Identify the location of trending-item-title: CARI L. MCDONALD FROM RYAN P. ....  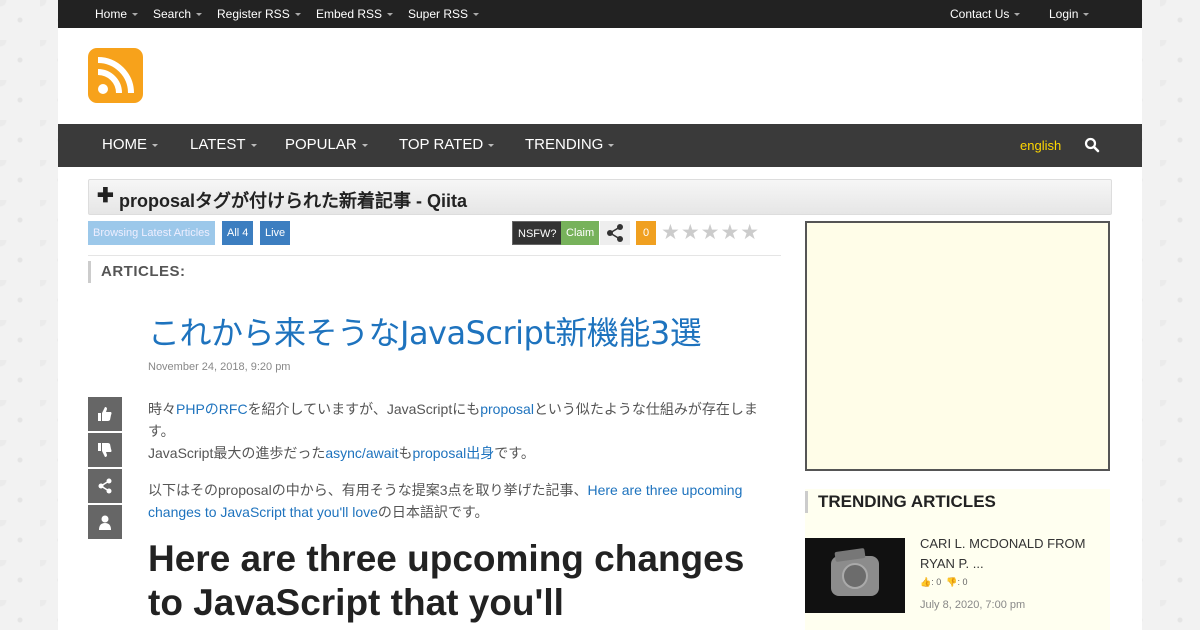
(1012, 554).